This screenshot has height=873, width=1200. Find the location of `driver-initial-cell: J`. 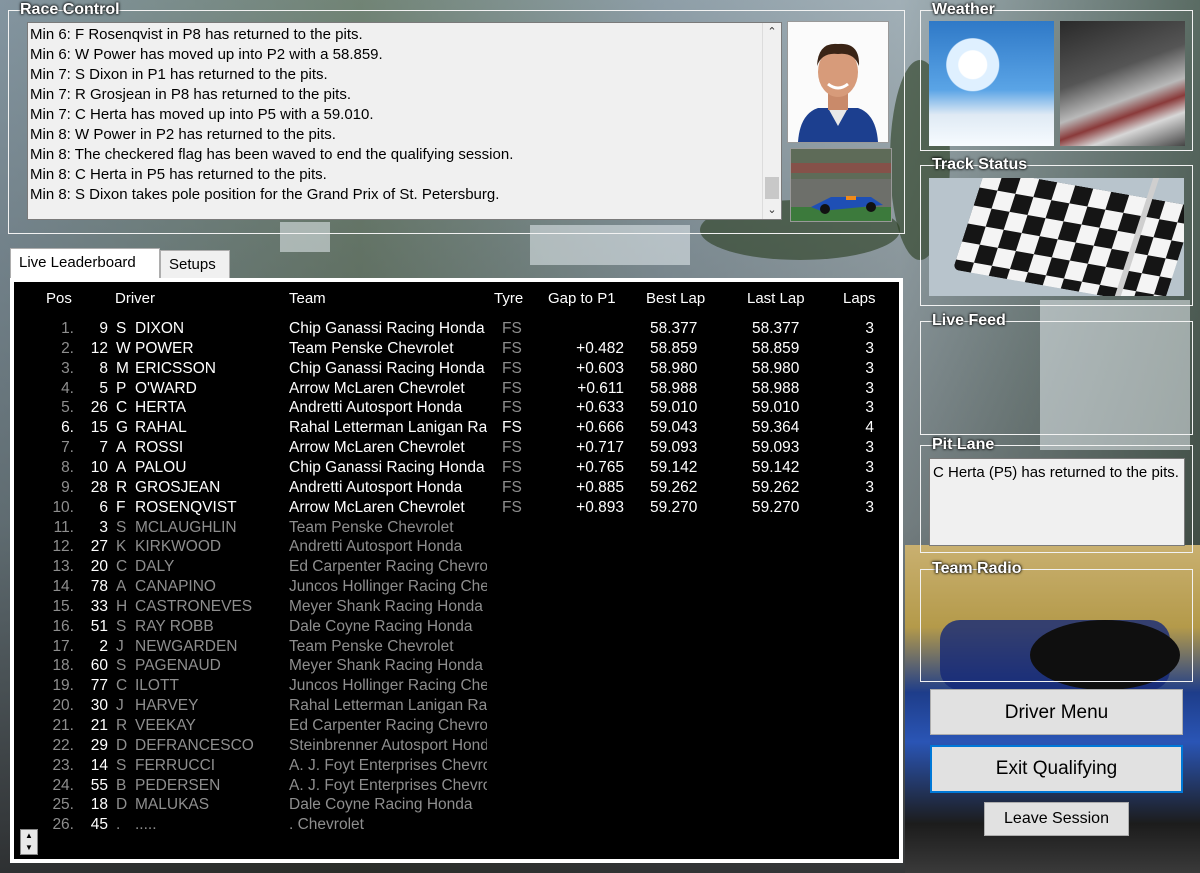

driver-initial-cell: J is located at coordinates (120, 706).